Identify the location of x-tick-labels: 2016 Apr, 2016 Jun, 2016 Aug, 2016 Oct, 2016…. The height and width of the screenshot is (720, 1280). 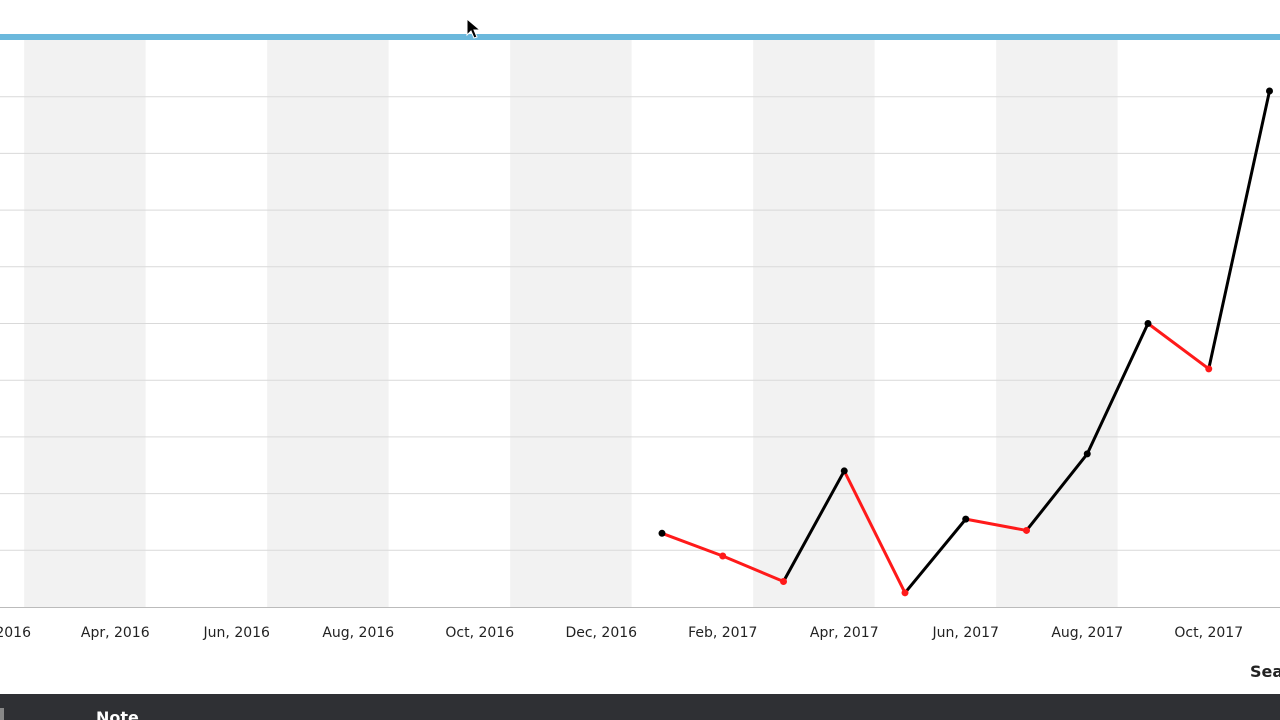
(621, 633).